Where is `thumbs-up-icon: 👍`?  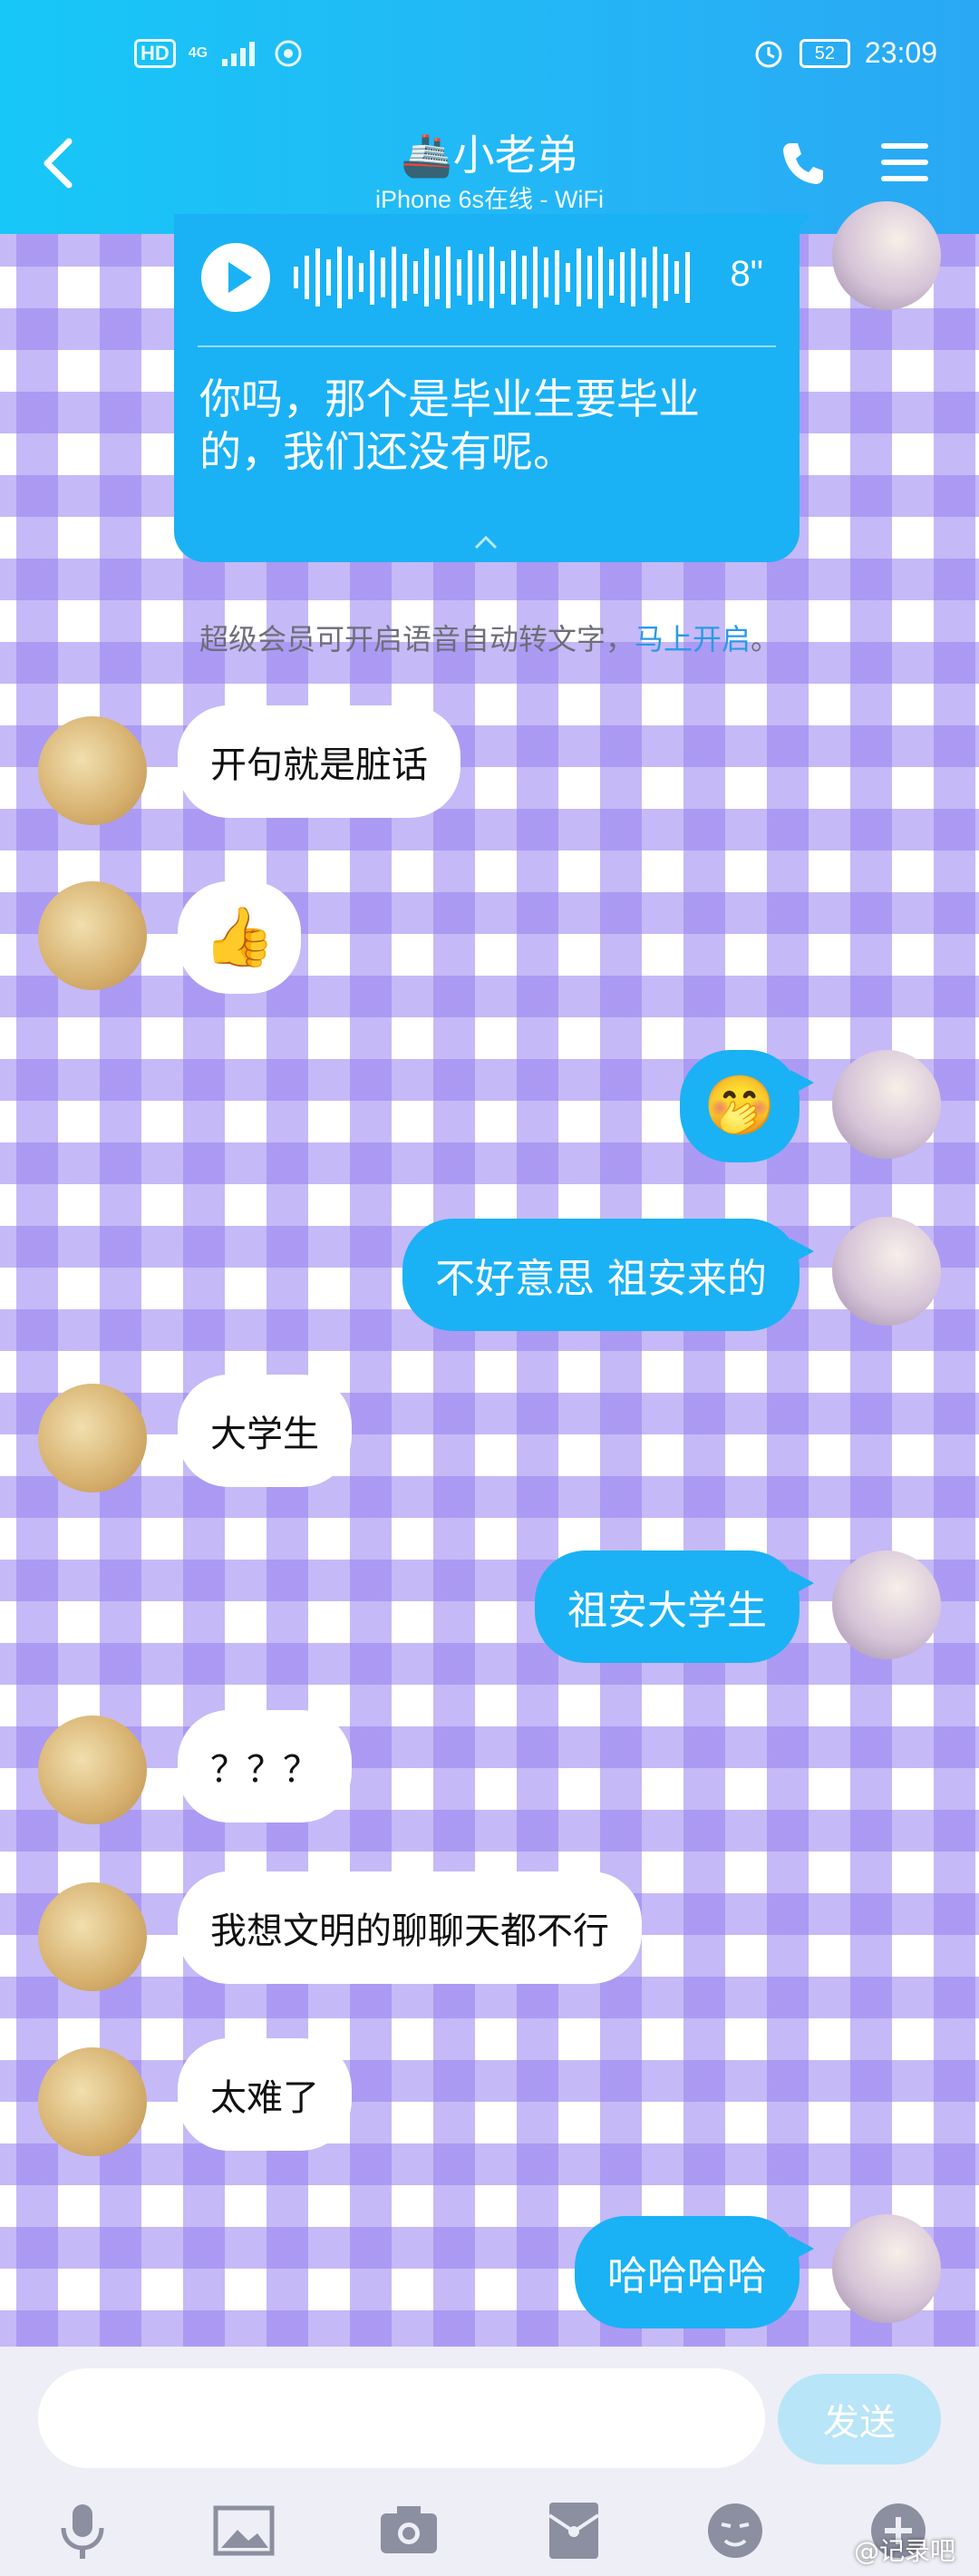 thumbs-up-icon: 👍 is located at coordinates (240, 937).